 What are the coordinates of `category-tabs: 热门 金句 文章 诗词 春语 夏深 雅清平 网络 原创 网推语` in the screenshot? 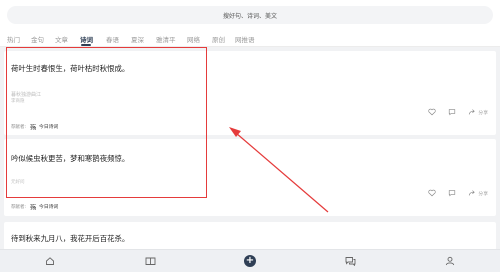 It's located at (250, 38).